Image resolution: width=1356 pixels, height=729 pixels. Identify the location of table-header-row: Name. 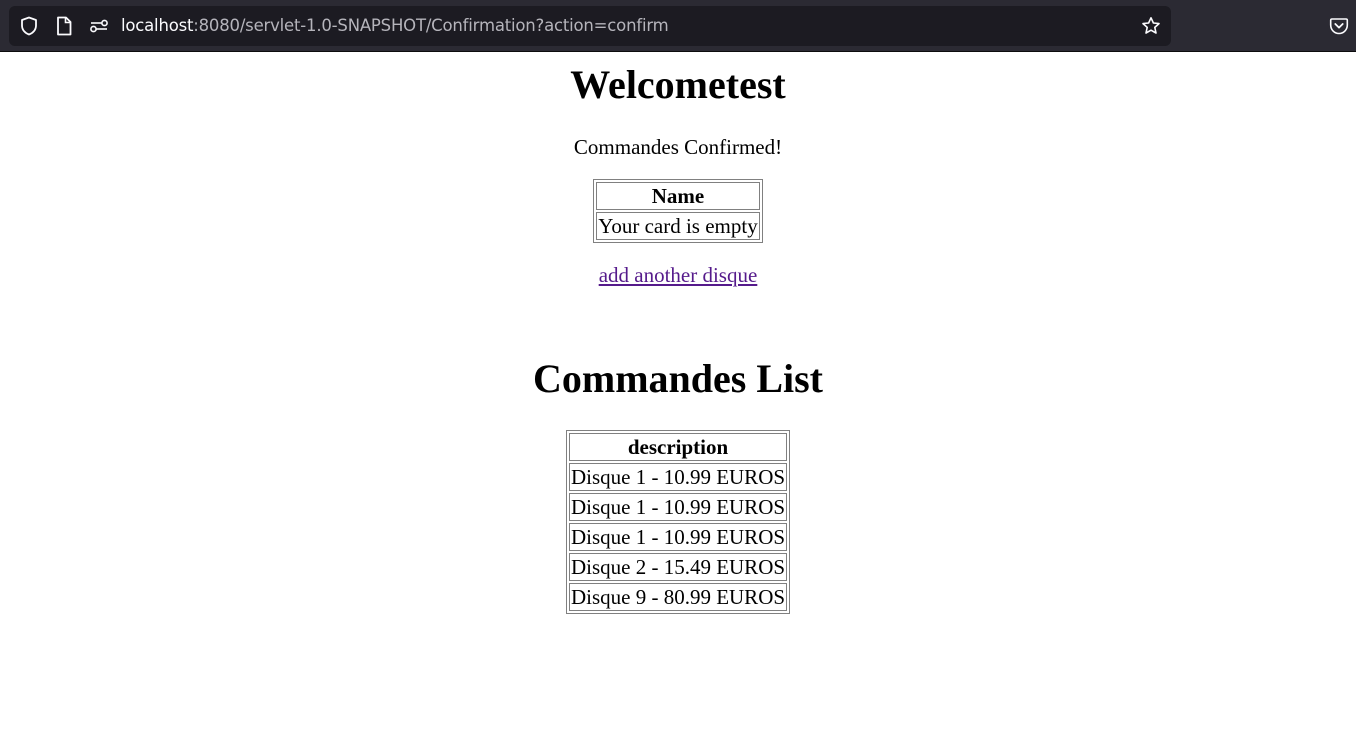
(678, 196).